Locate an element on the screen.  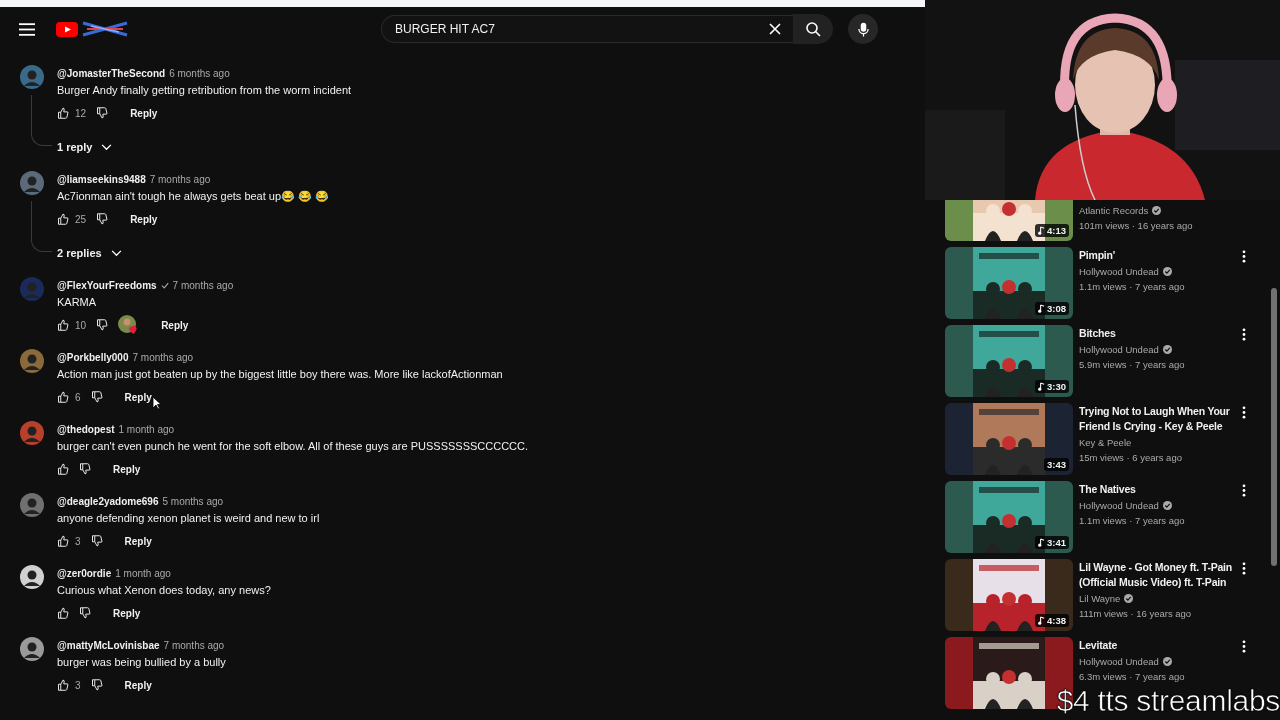
scrollbar is located at coordinates (1274, 427).